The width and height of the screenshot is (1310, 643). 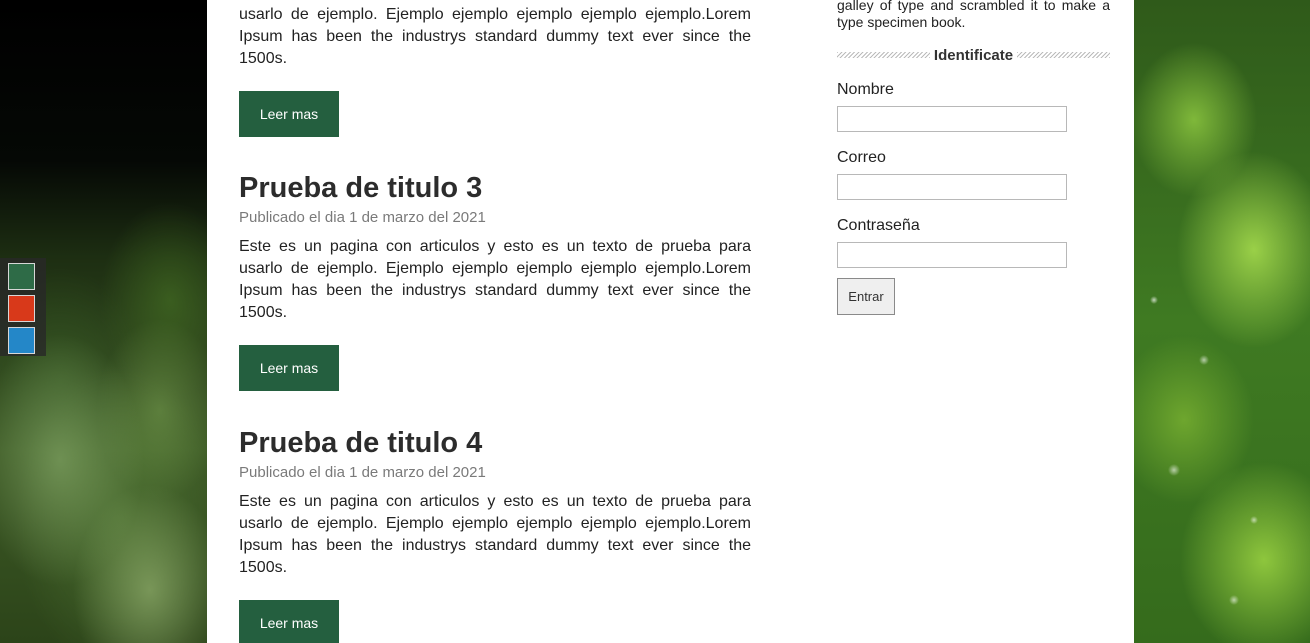 What do you see at coordinates (952, 119) in the screenshot?
I see `name-field` at bounding box center [952, 119].